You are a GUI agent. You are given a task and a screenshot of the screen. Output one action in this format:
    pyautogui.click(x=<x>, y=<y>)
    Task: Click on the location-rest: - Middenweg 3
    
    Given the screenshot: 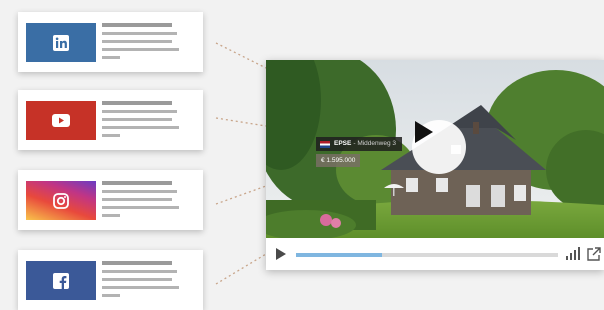 What is the action you would take?
    pyautogui.click(x=374, y=143)
    